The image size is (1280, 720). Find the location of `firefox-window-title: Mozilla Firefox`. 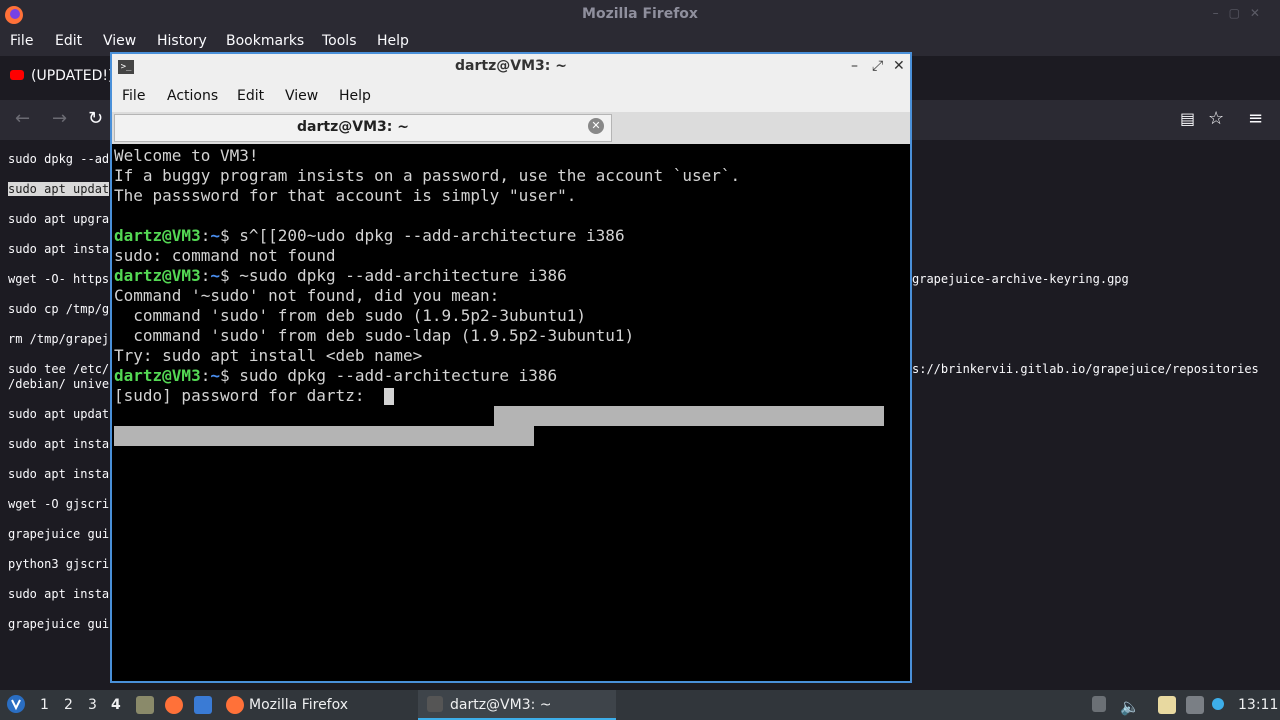

firefox-window-title: Mozilla Firefox is located at coordinates (640, 14).